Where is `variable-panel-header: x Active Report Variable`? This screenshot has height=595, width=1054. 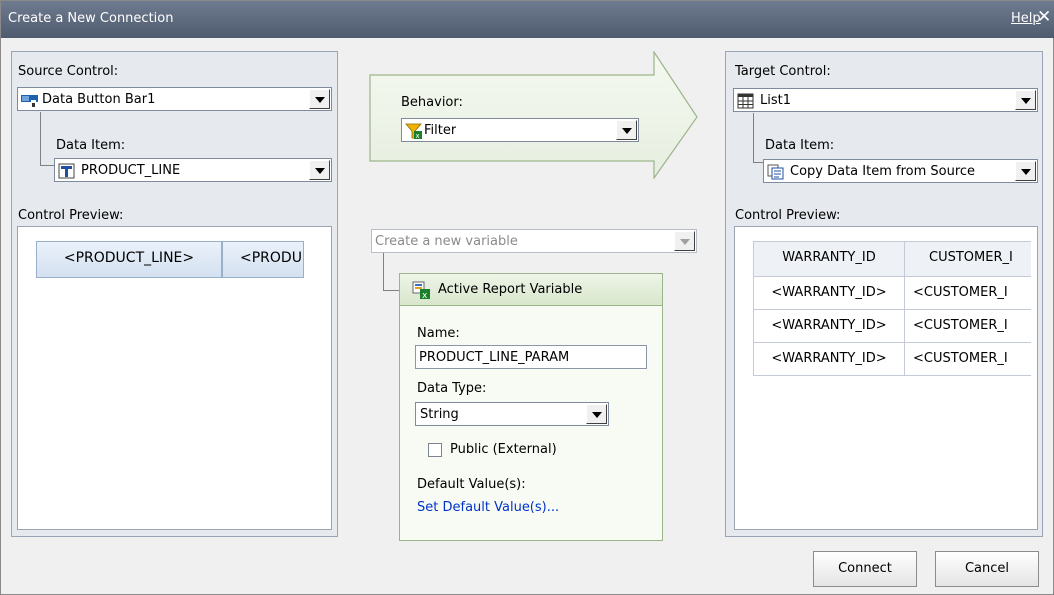 variable-panel-header: x Active Report Variable is located at coordinates (531, 290).